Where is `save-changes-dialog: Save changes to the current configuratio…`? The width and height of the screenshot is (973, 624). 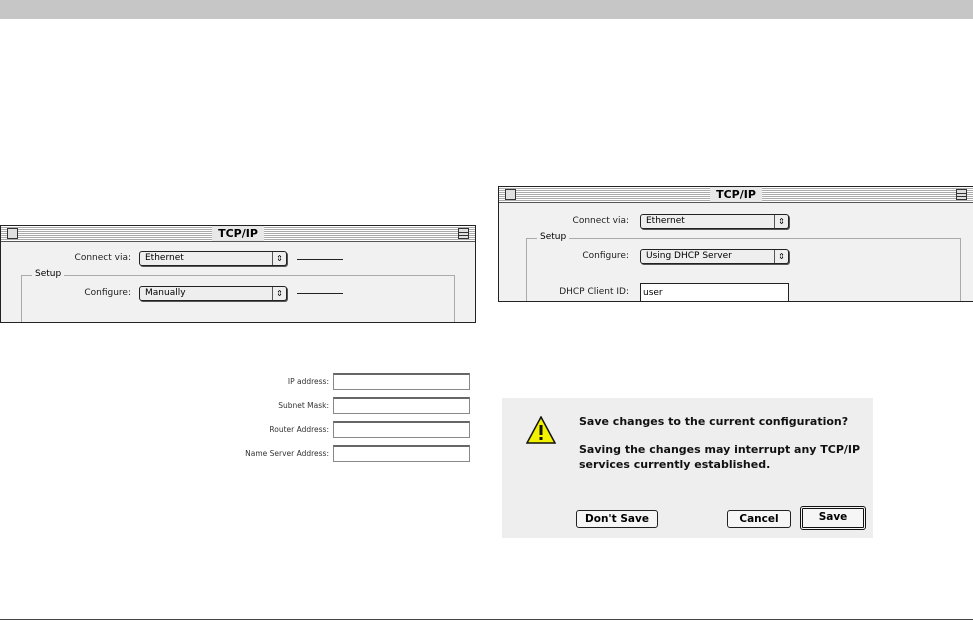 save-changes-dialog: Save changes to the current configuratio… is located at coordinates (687, 468).